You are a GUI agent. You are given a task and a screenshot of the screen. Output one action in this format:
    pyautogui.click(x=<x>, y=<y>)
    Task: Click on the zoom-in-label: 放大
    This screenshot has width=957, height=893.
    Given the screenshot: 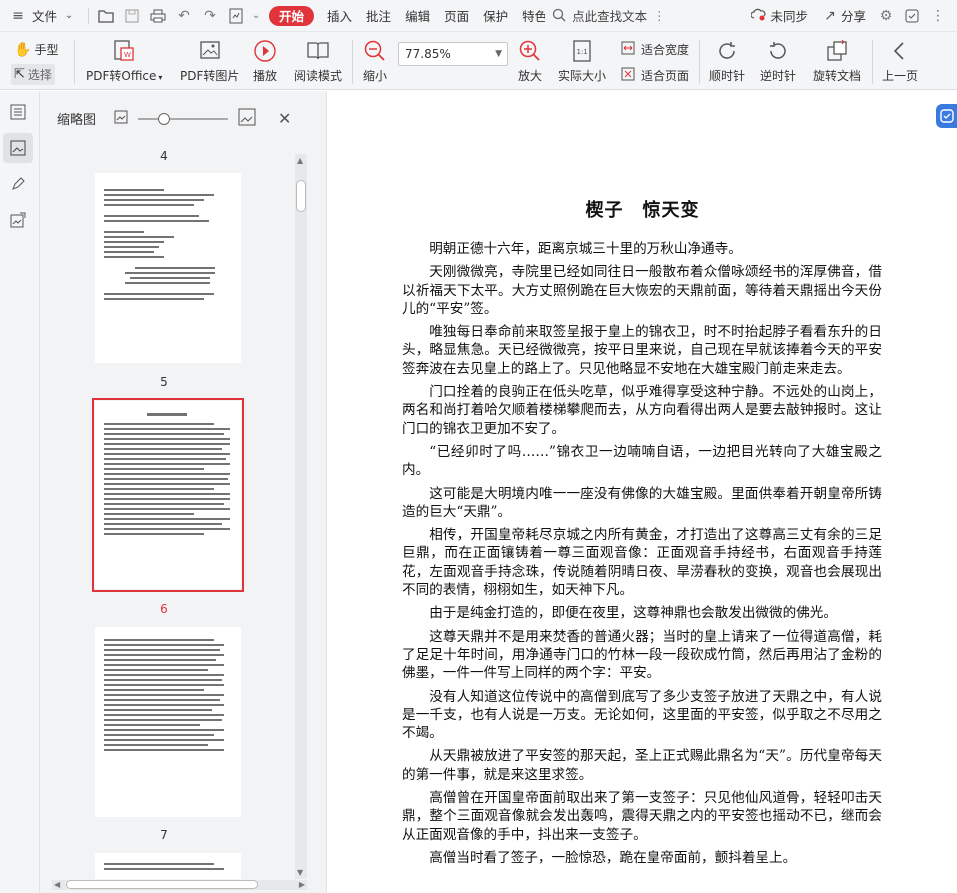 What is the action you would take?
    pyautogui.click(x=529, y=76)
    